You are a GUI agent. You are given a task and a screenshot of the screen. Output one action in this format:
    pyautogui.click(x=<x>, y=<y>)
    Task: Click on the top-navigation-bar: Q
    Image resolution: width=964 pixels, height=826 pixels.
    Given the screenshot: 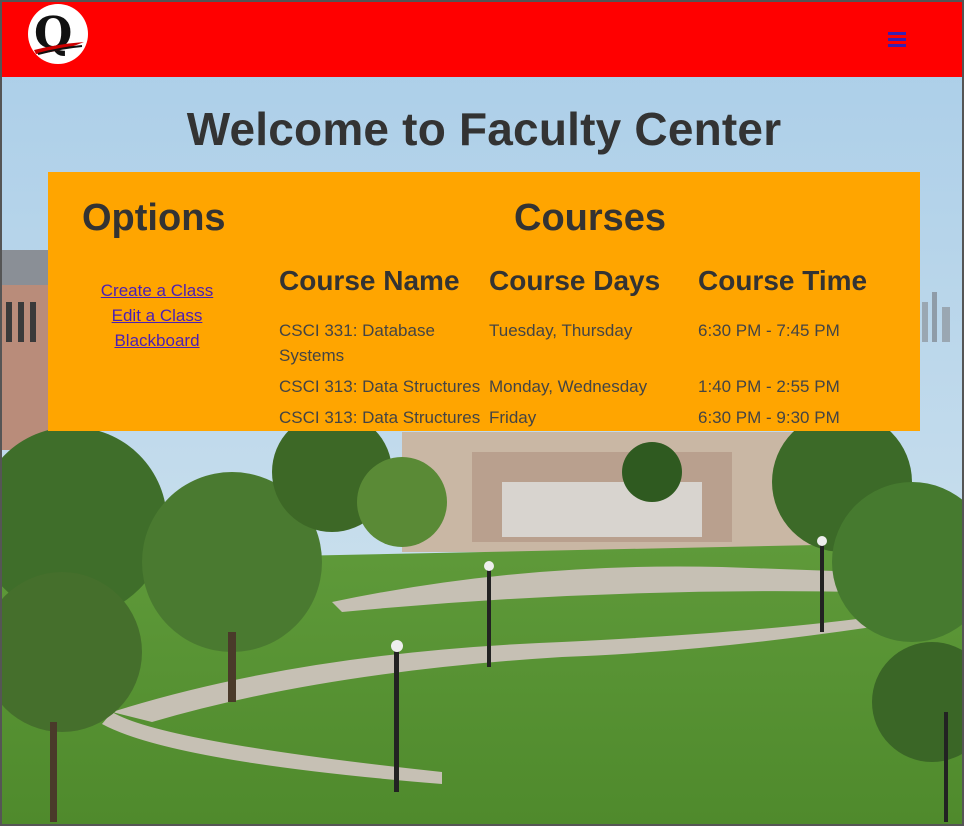 What is the action you would take?
    pyautogui.click(x=482, y=39)
    